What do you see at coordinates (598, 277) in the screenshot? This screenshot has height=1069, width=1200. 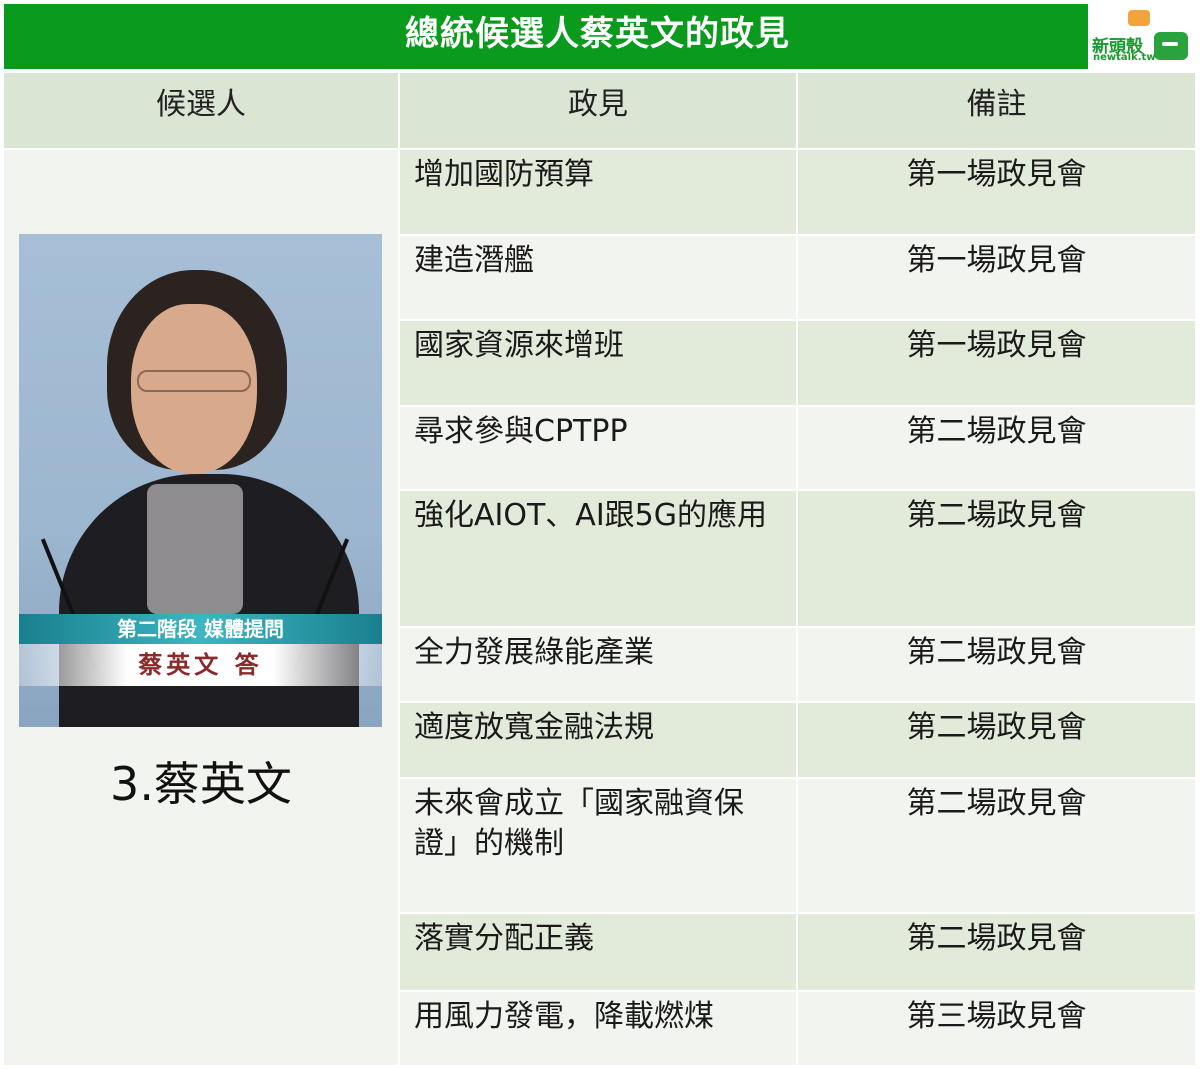 I see `policy-cell: 建造潛艦` at bounding box center [598, 277].